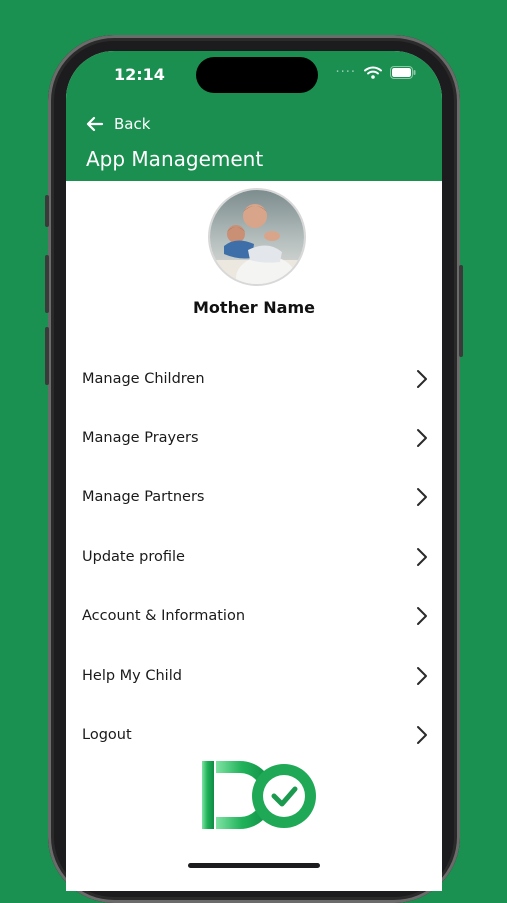  I want to click on home-indicator, so click(254, 865).